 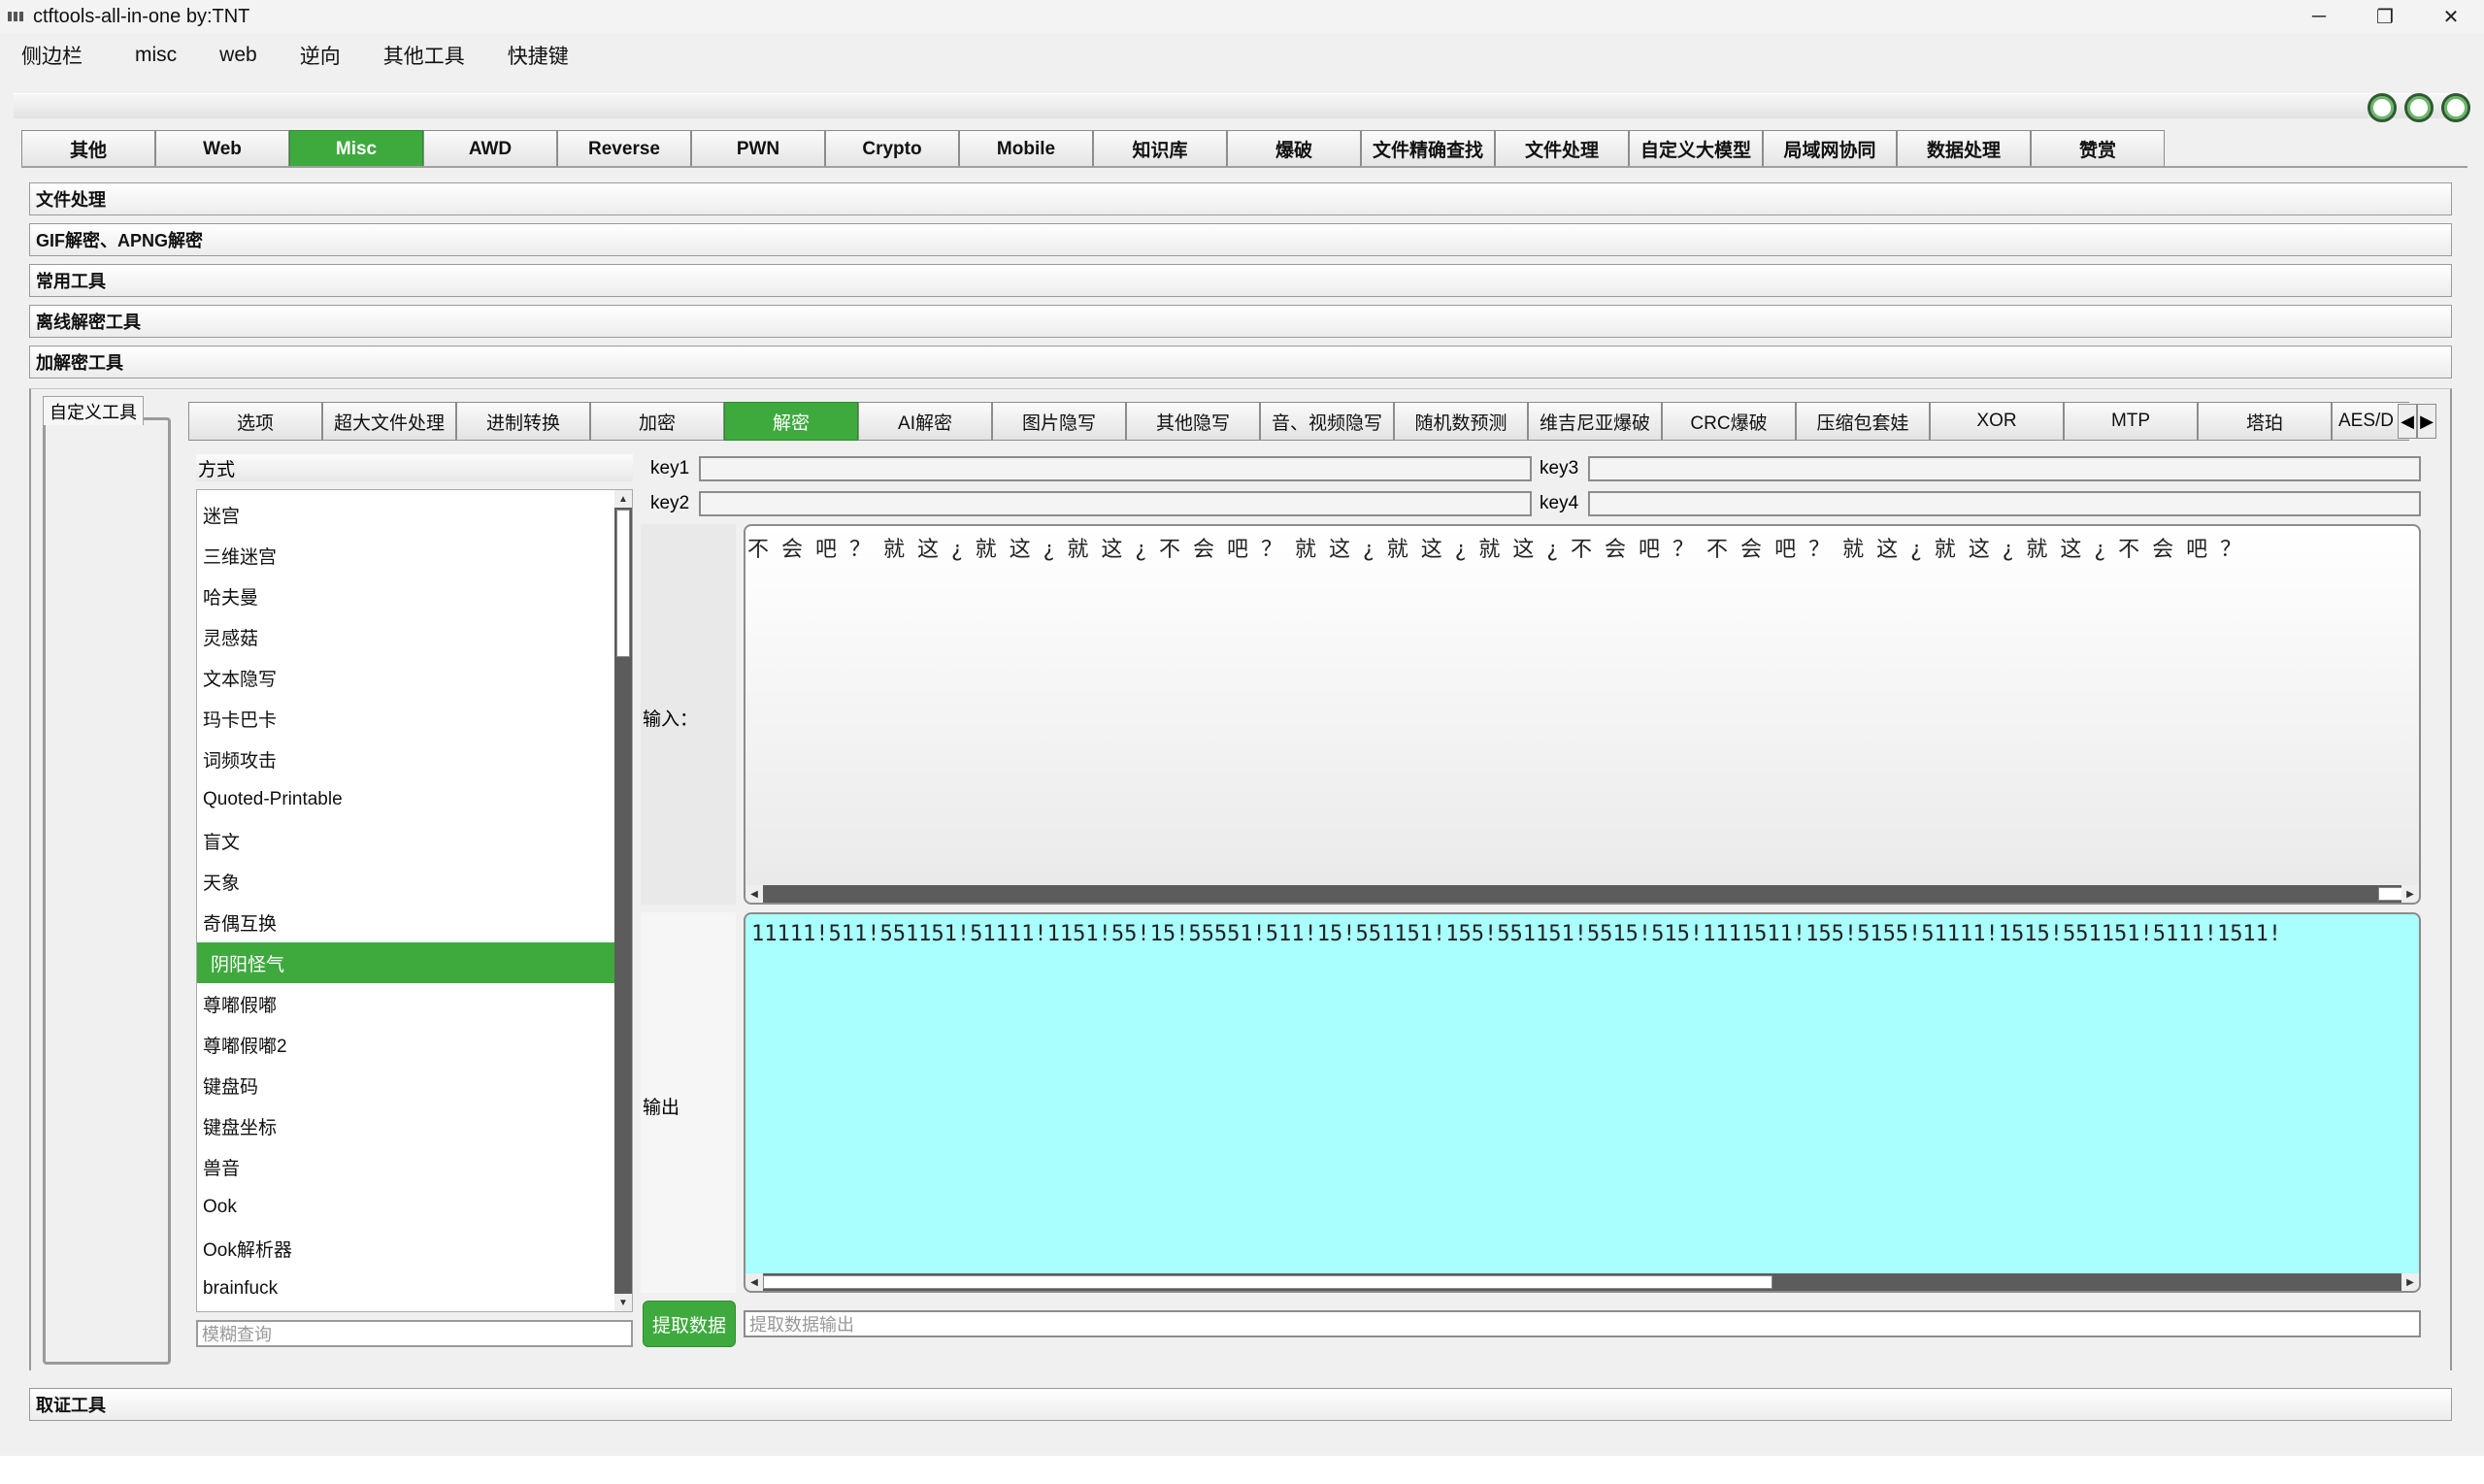 I want to click on method-label: 方式, so click(x=414, y=467).